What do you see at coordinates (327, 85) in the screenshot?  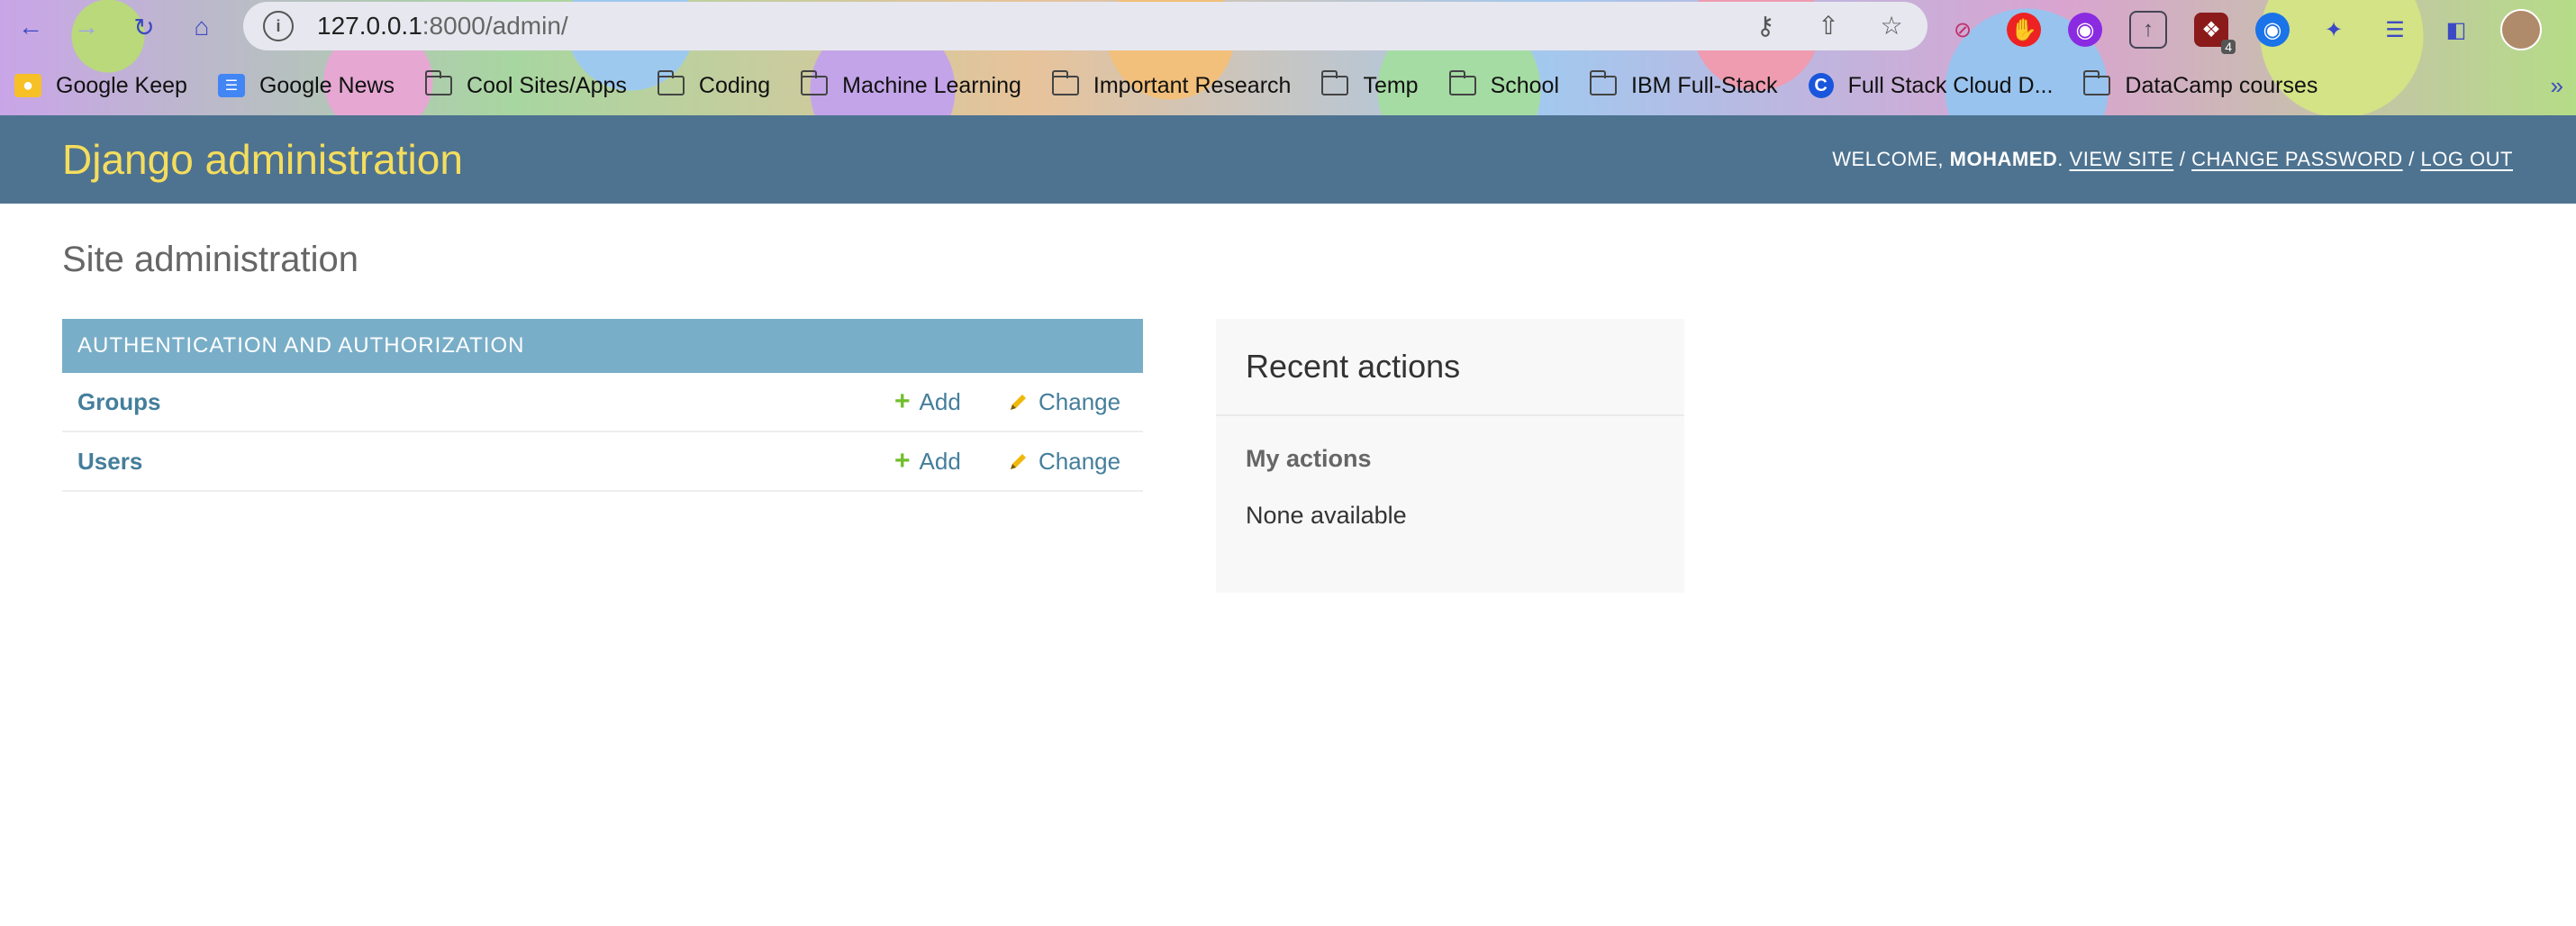 I see `bookmark-label: Google News` at bounding box center [327, 85].